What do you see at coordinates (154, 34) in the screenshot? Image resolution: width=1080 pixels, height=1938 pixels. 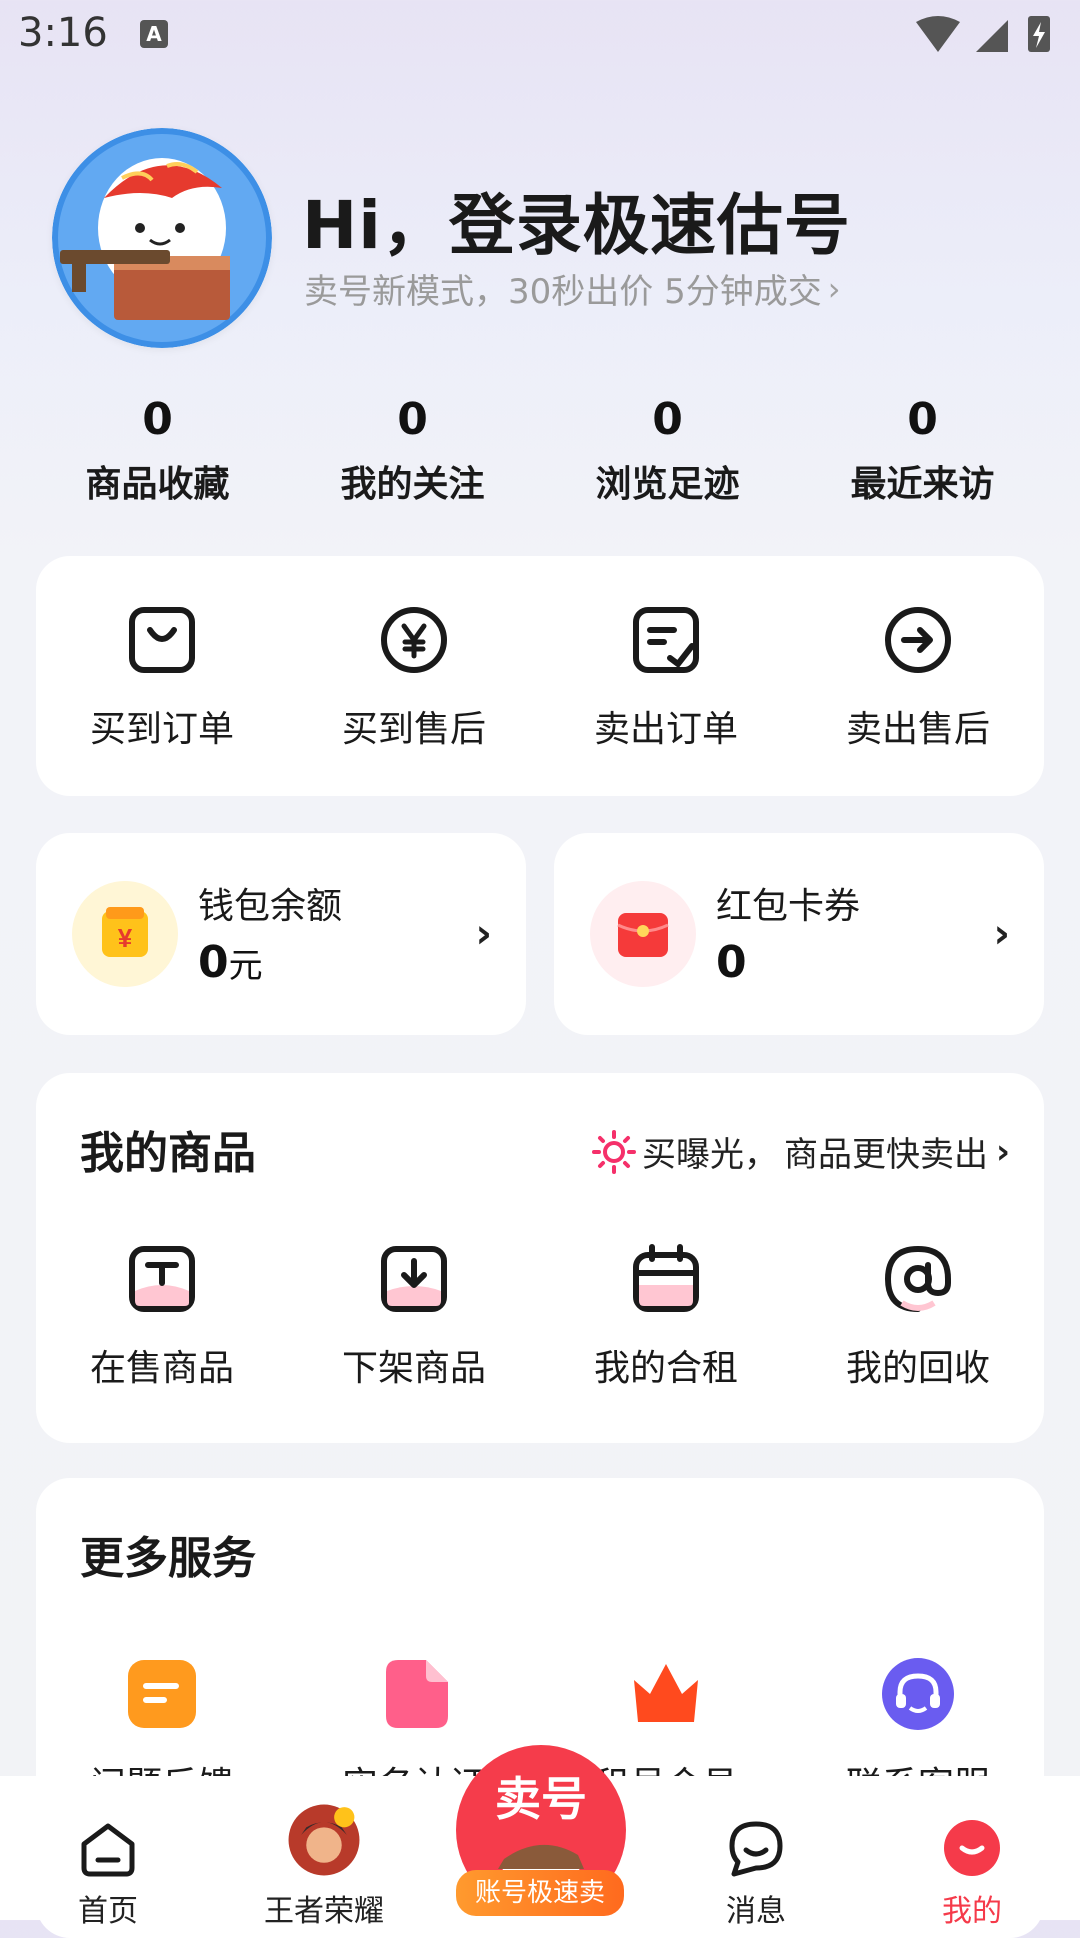 I see `keyboard-a-icon: A` at bounding box center [154, 34].